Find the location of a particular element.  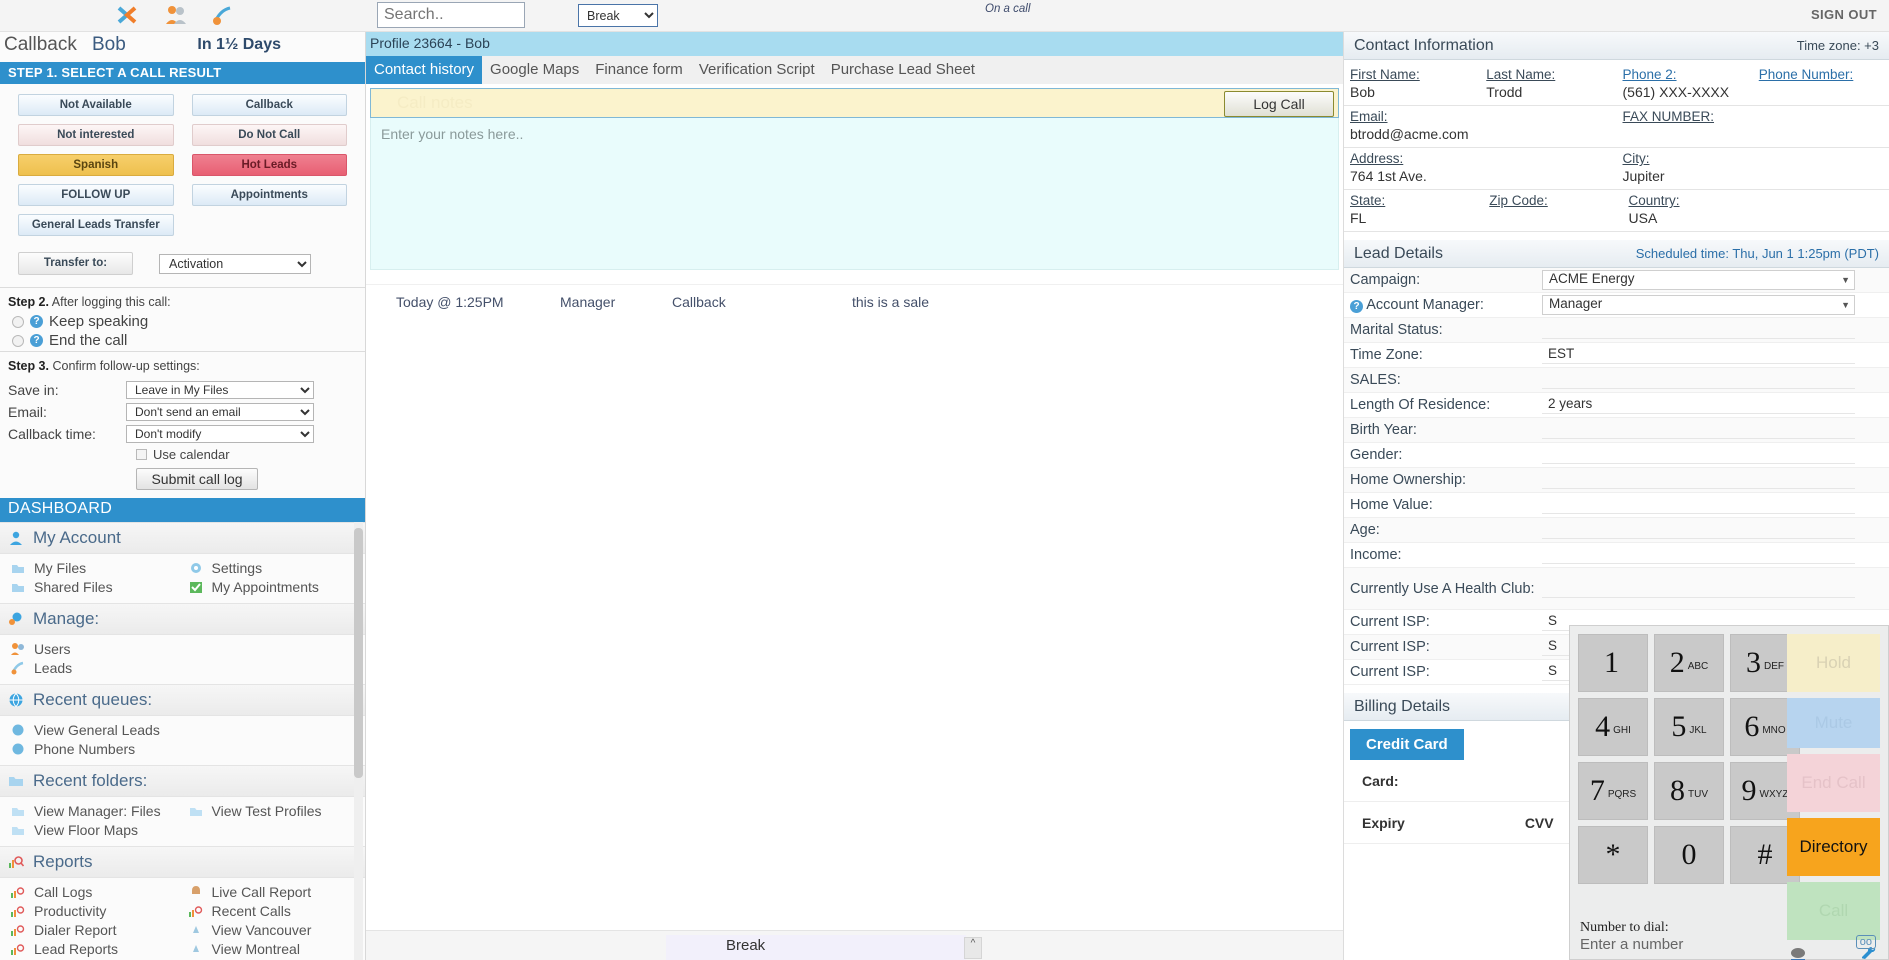

tab-verification-script: Verification Script is located at coordinates (757, 70).